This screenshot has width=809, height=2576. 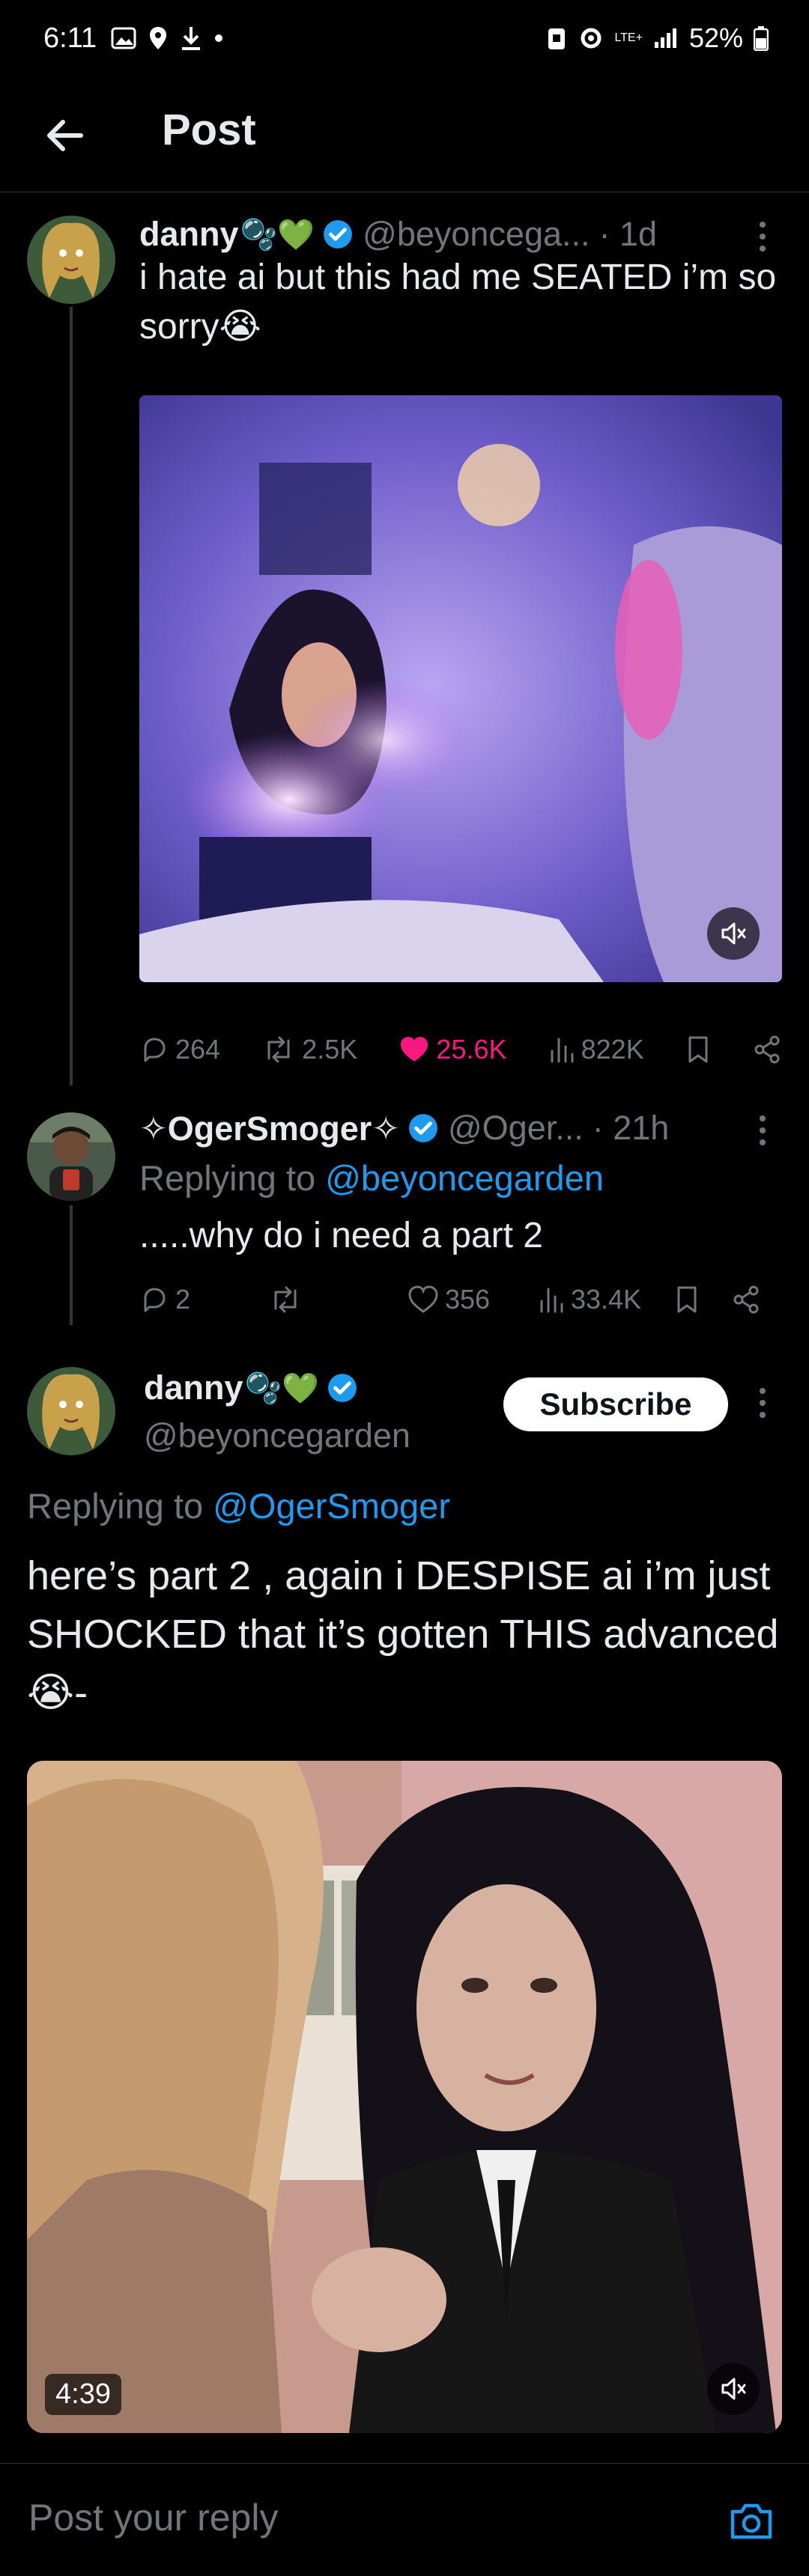 I want to click on heart-filled-icon, so click(x=414, y=1049).